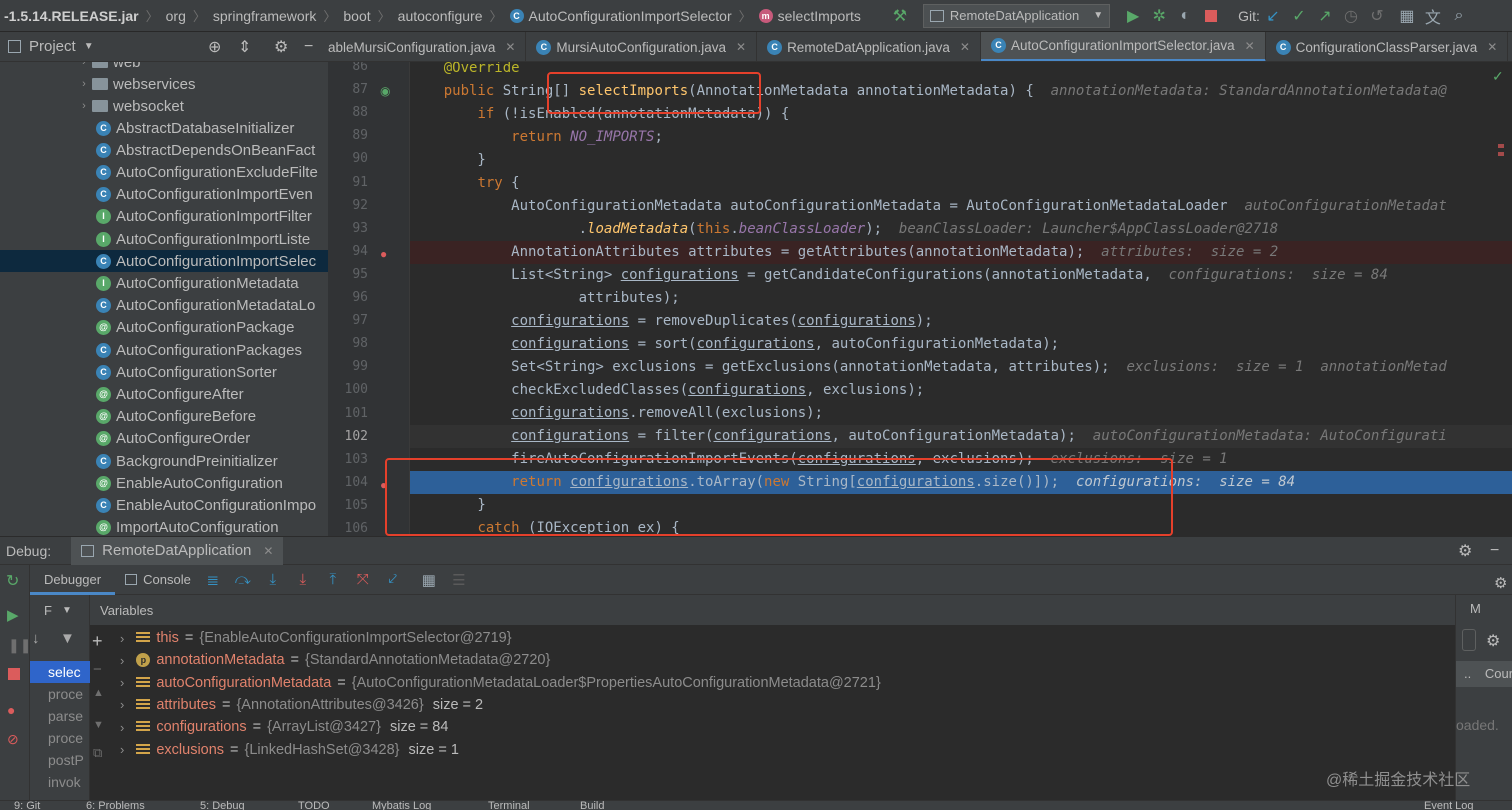  I want to click on frame-item: postP, so click(66, 760).